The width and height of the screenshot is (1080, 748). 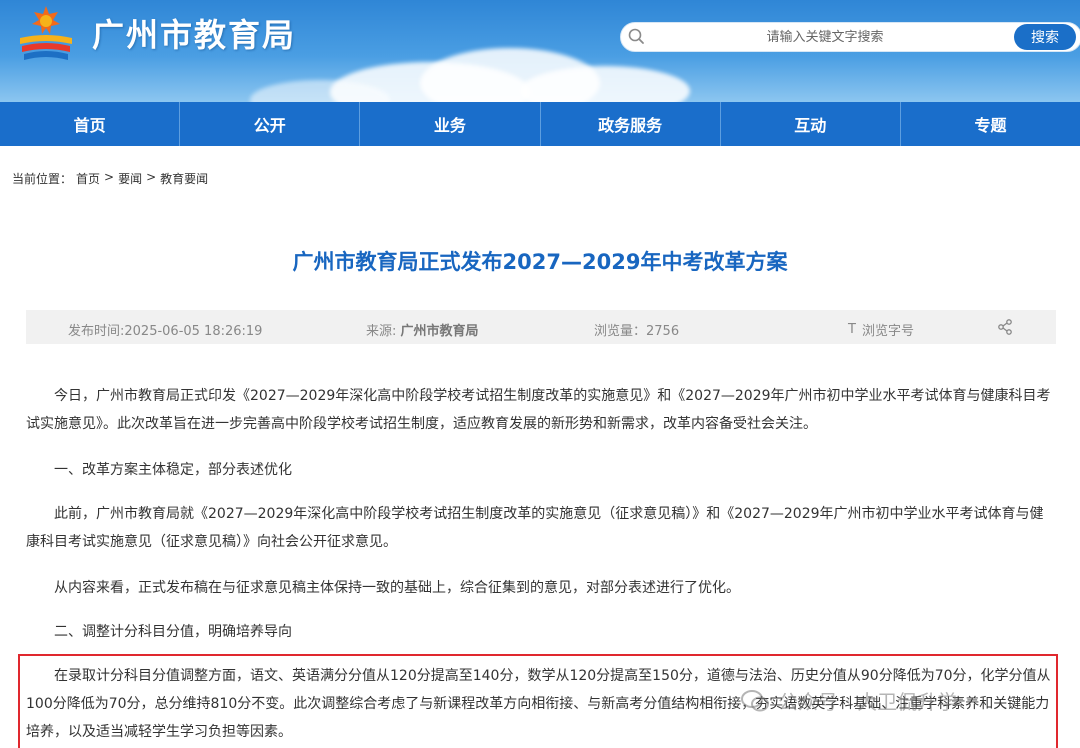 I want to click on breadcrumb-link-education-news: 教育要闻, so click(x=184, y=178).